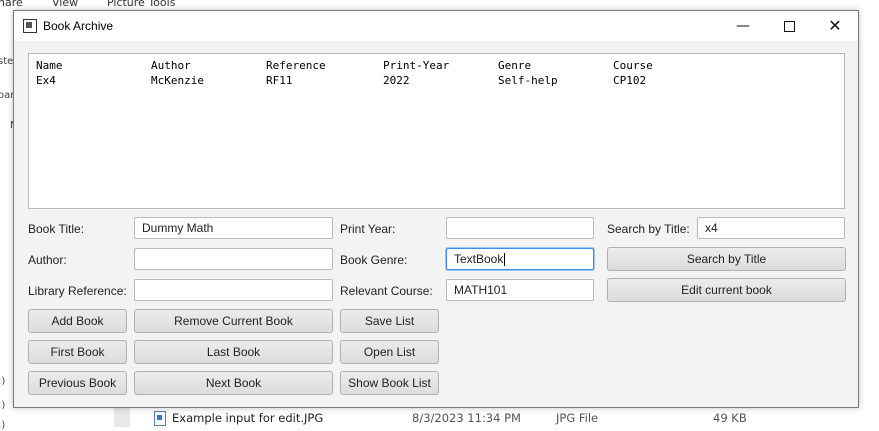  I want to click on relevant-course-label: Relevant Course:, so click(386, 291).